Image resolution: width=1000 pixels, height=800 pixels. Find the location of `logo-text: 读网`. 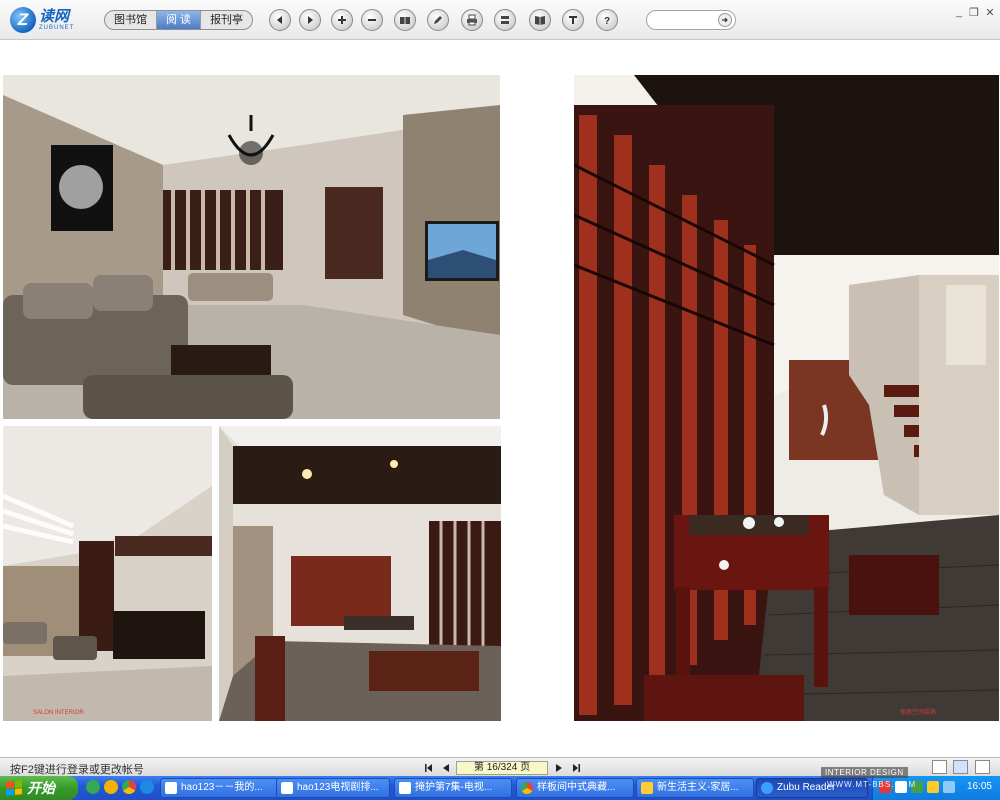

logo-text: 读网 is located at coordinates (54, 16).